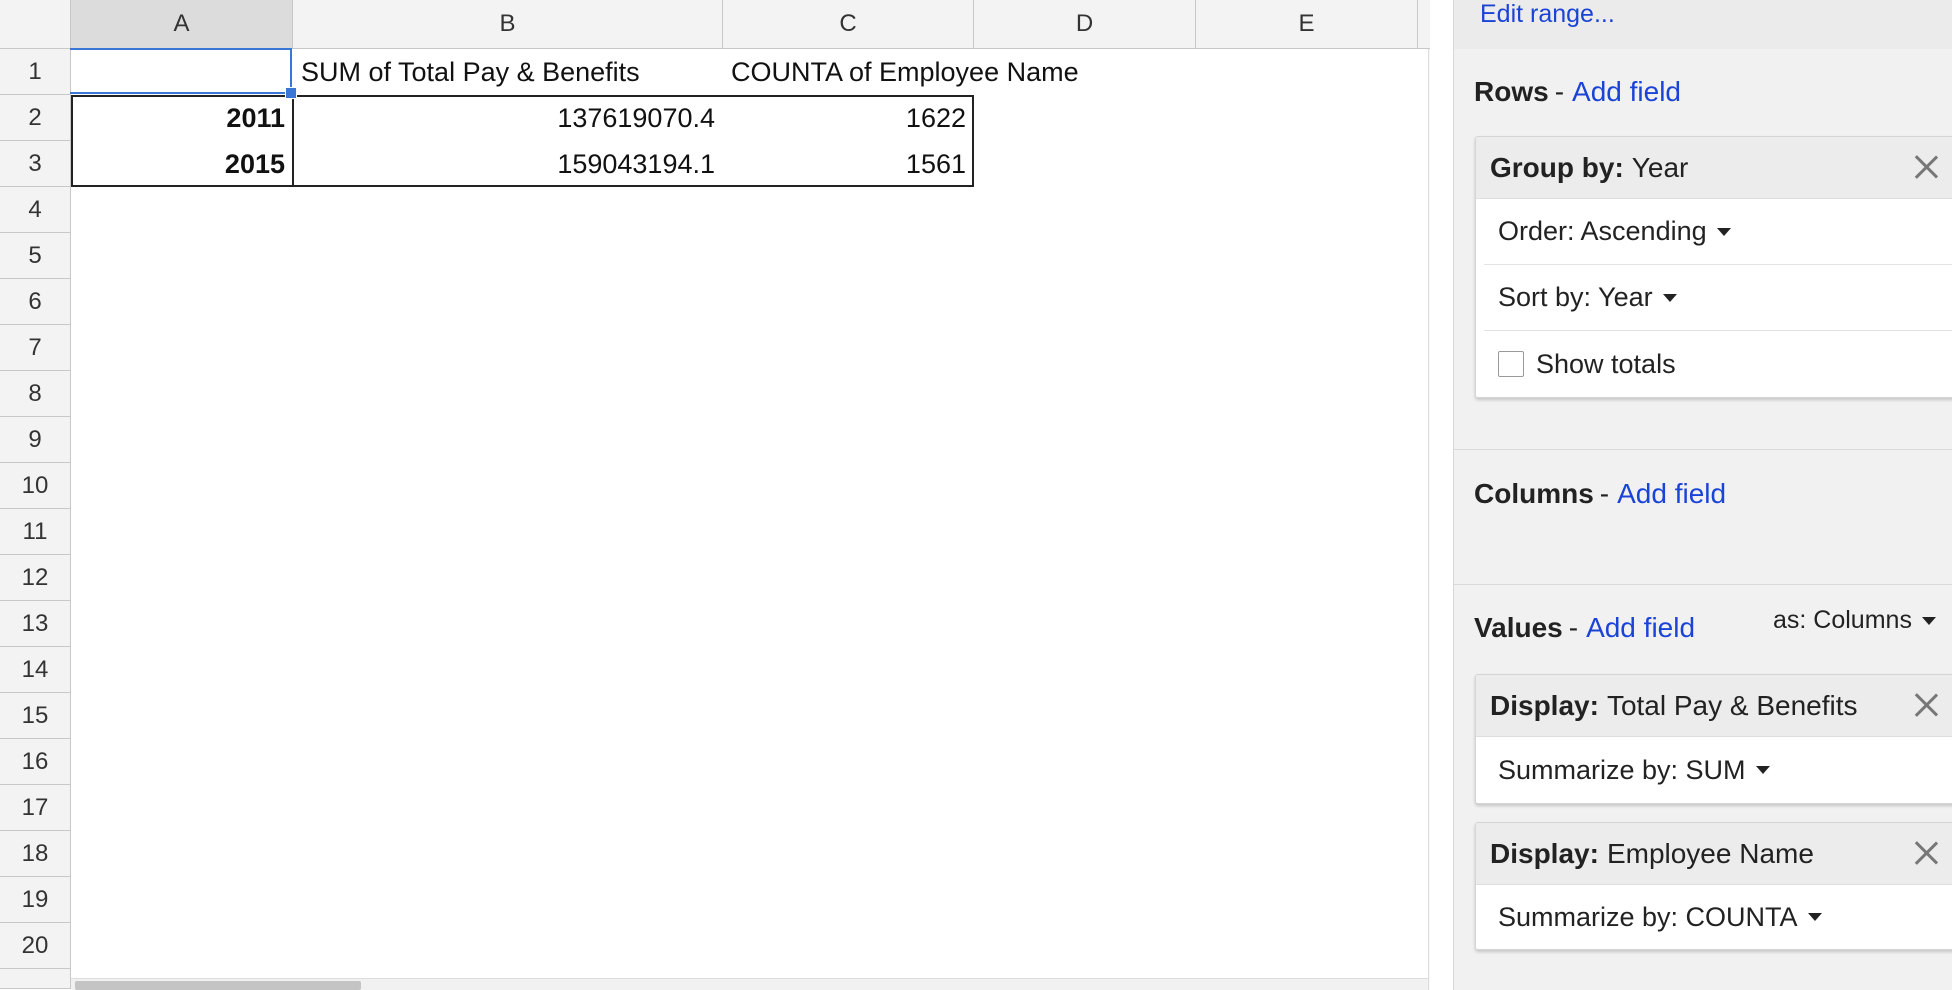  What do you see at coordinates (1559, 91) in the screenshot?
I see `rows-dash: -` at bounding box center [1559, 91].